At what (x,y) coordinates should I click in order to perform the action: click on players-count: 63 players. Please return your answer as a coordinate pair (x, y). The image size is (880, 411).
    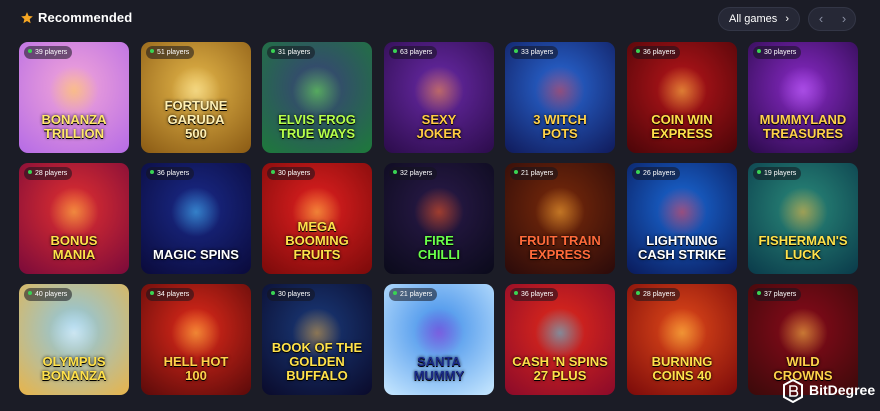
    Looking at the image, I should click on (416, 52).